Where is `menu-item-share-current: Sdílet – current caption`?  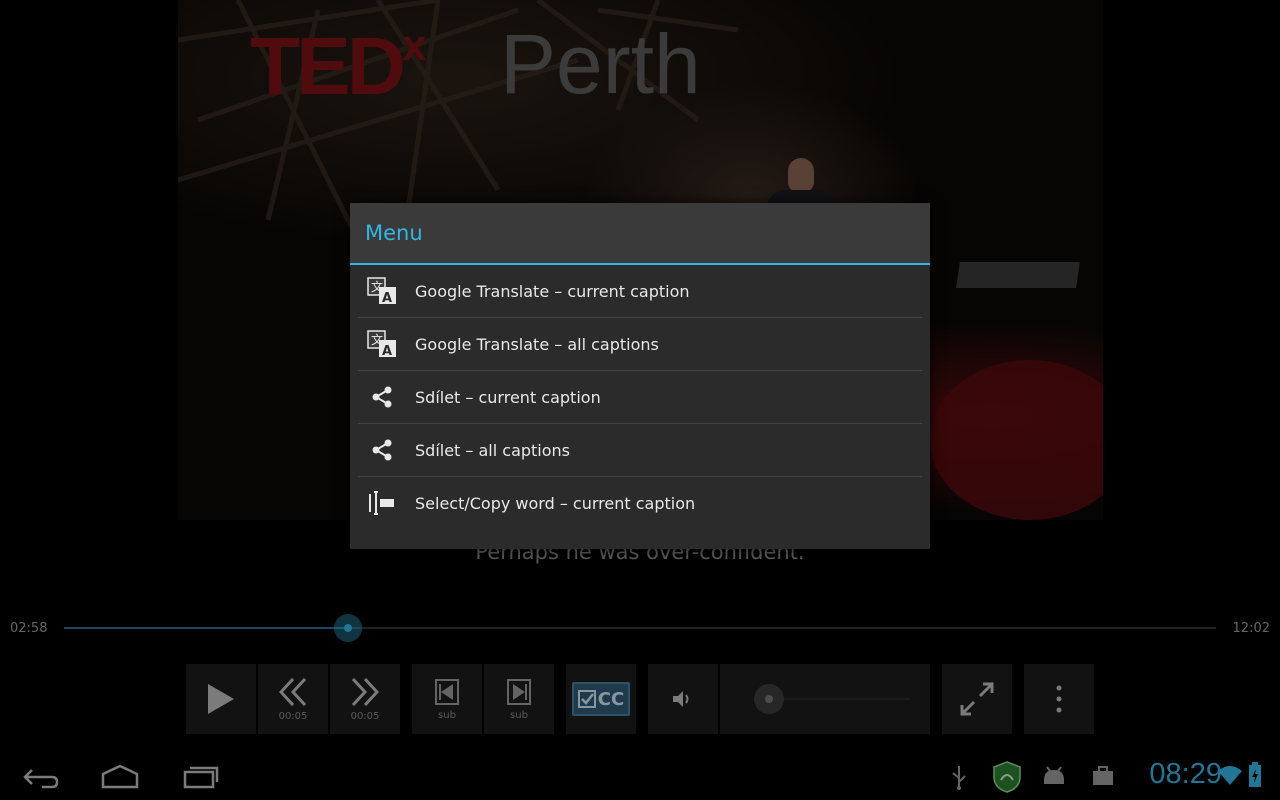
menu-item-share-current: Sdílet – current caption is located at coordinates (640, 397).